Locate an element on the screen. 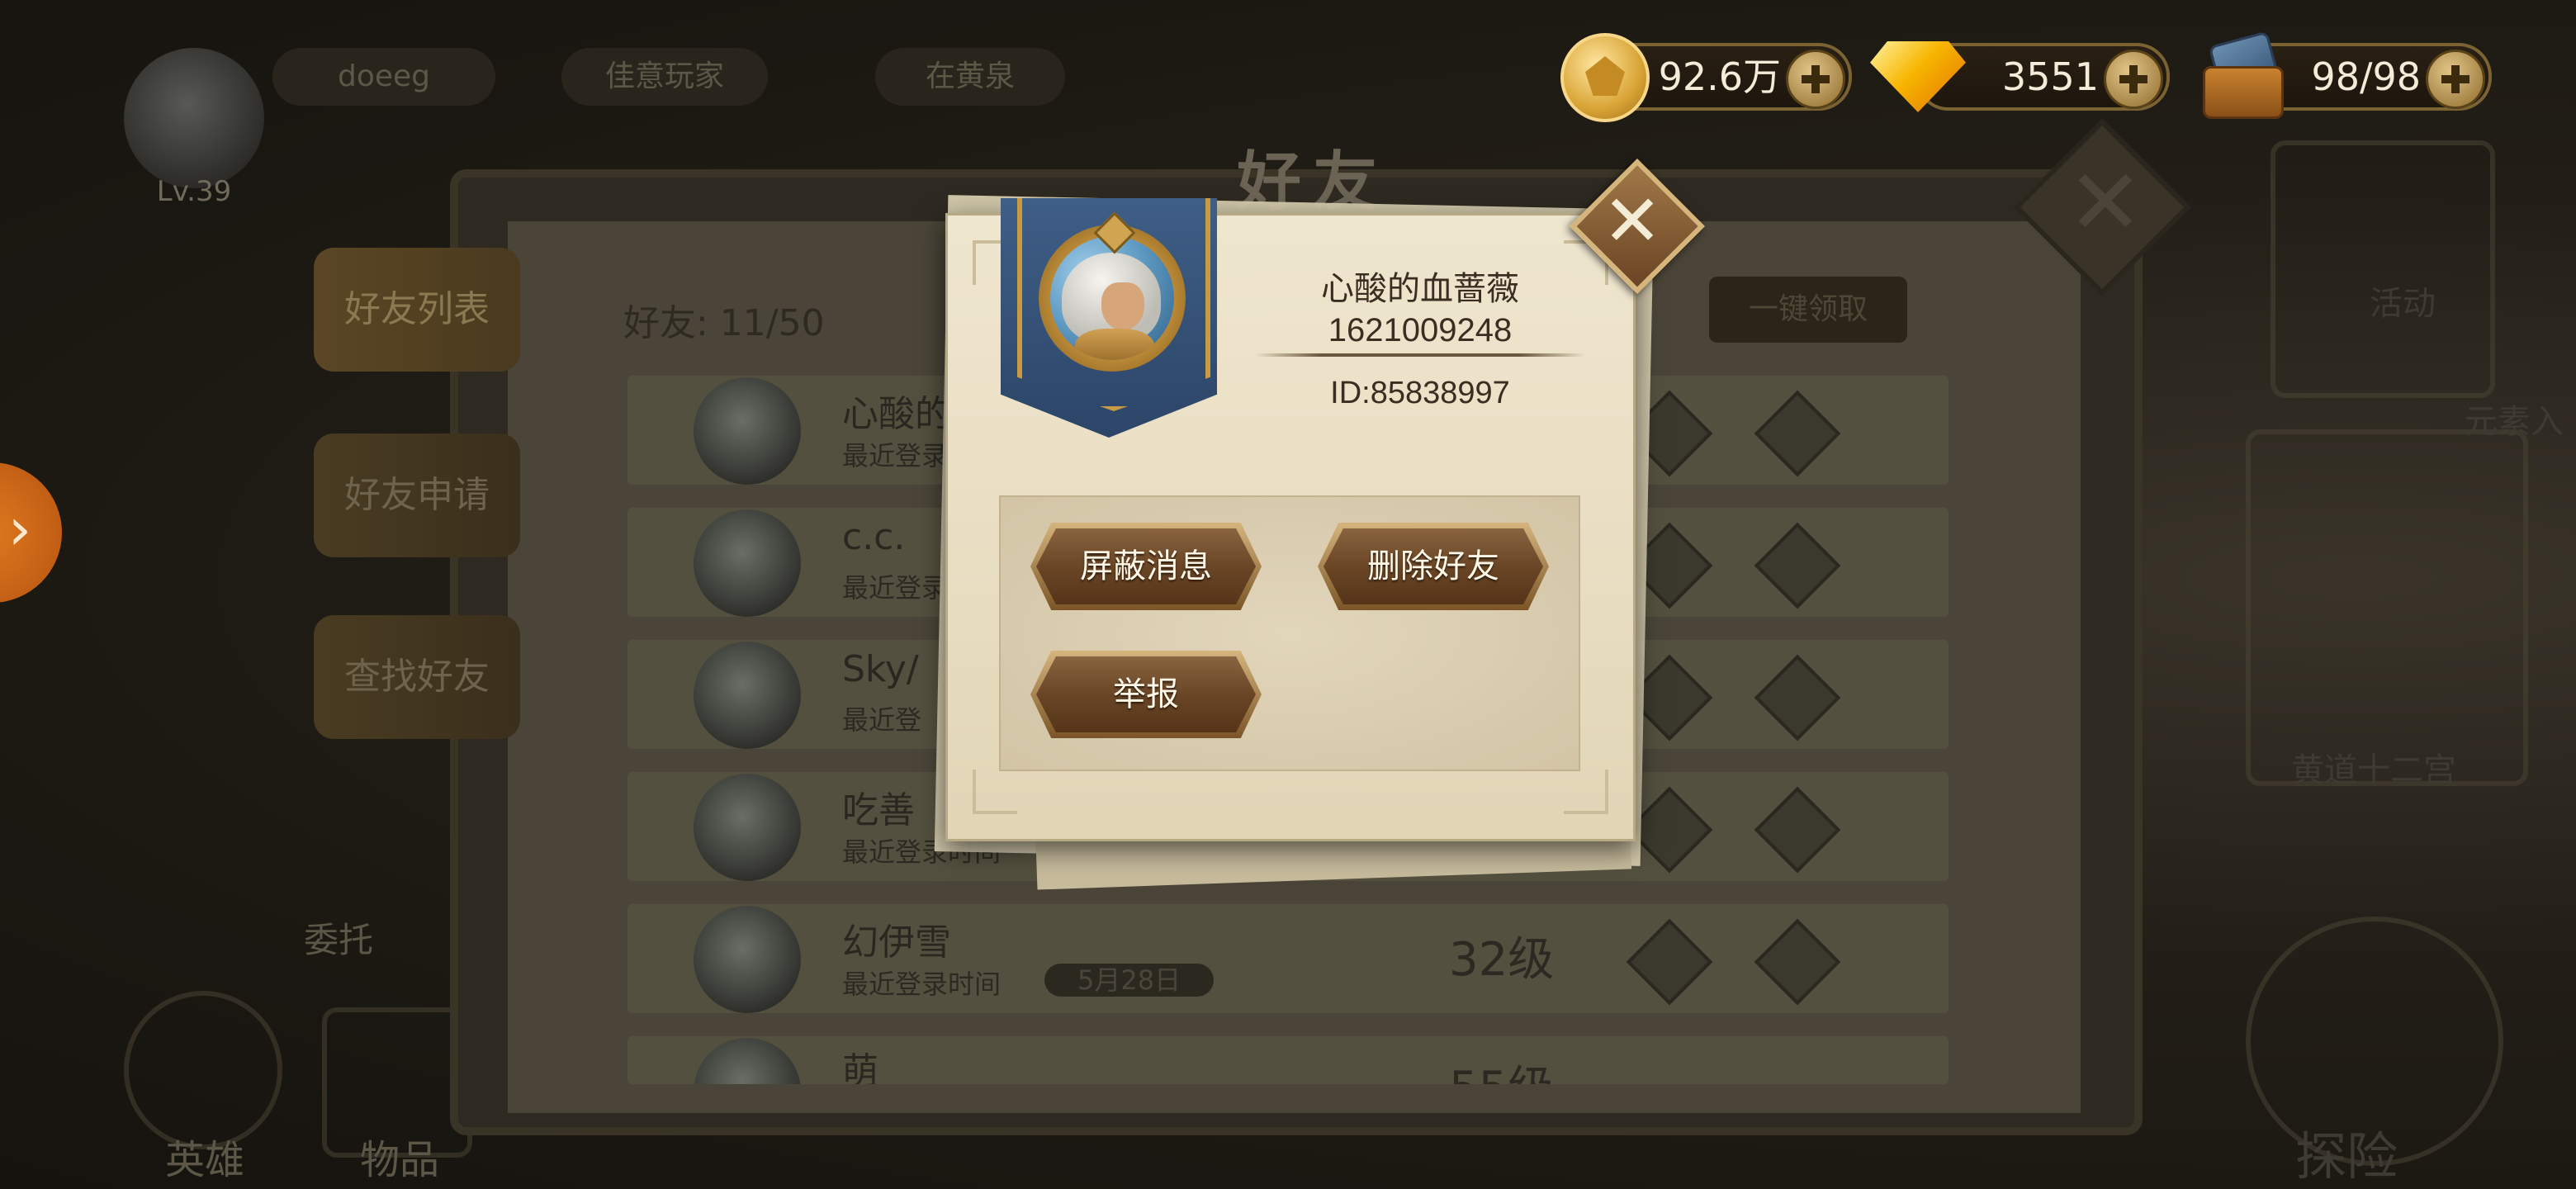 Image resolution: width=2576 pixels, height=1189 pixels. friend-last-login: 最近登录时间 is located at coordinates (922, 984).